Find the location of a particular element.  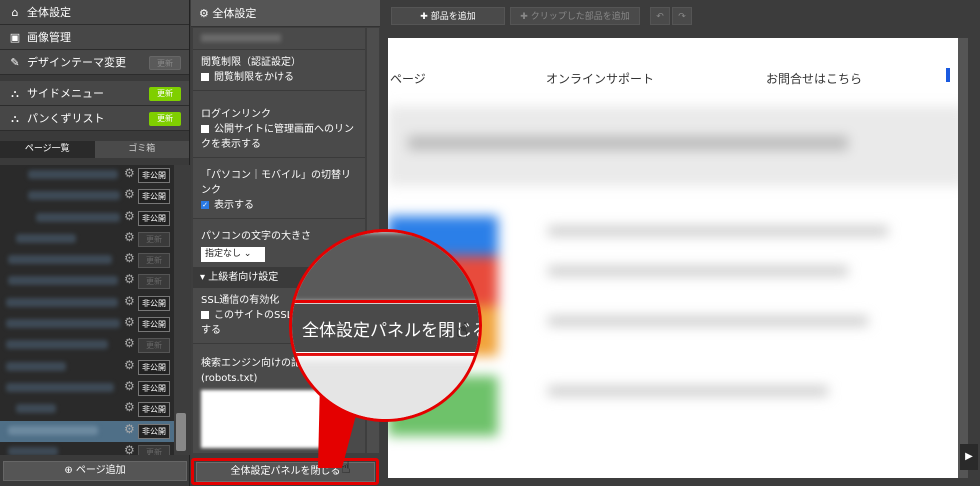

sidebar-item-label: サイドメニュー is located at coordinates (65, 93).